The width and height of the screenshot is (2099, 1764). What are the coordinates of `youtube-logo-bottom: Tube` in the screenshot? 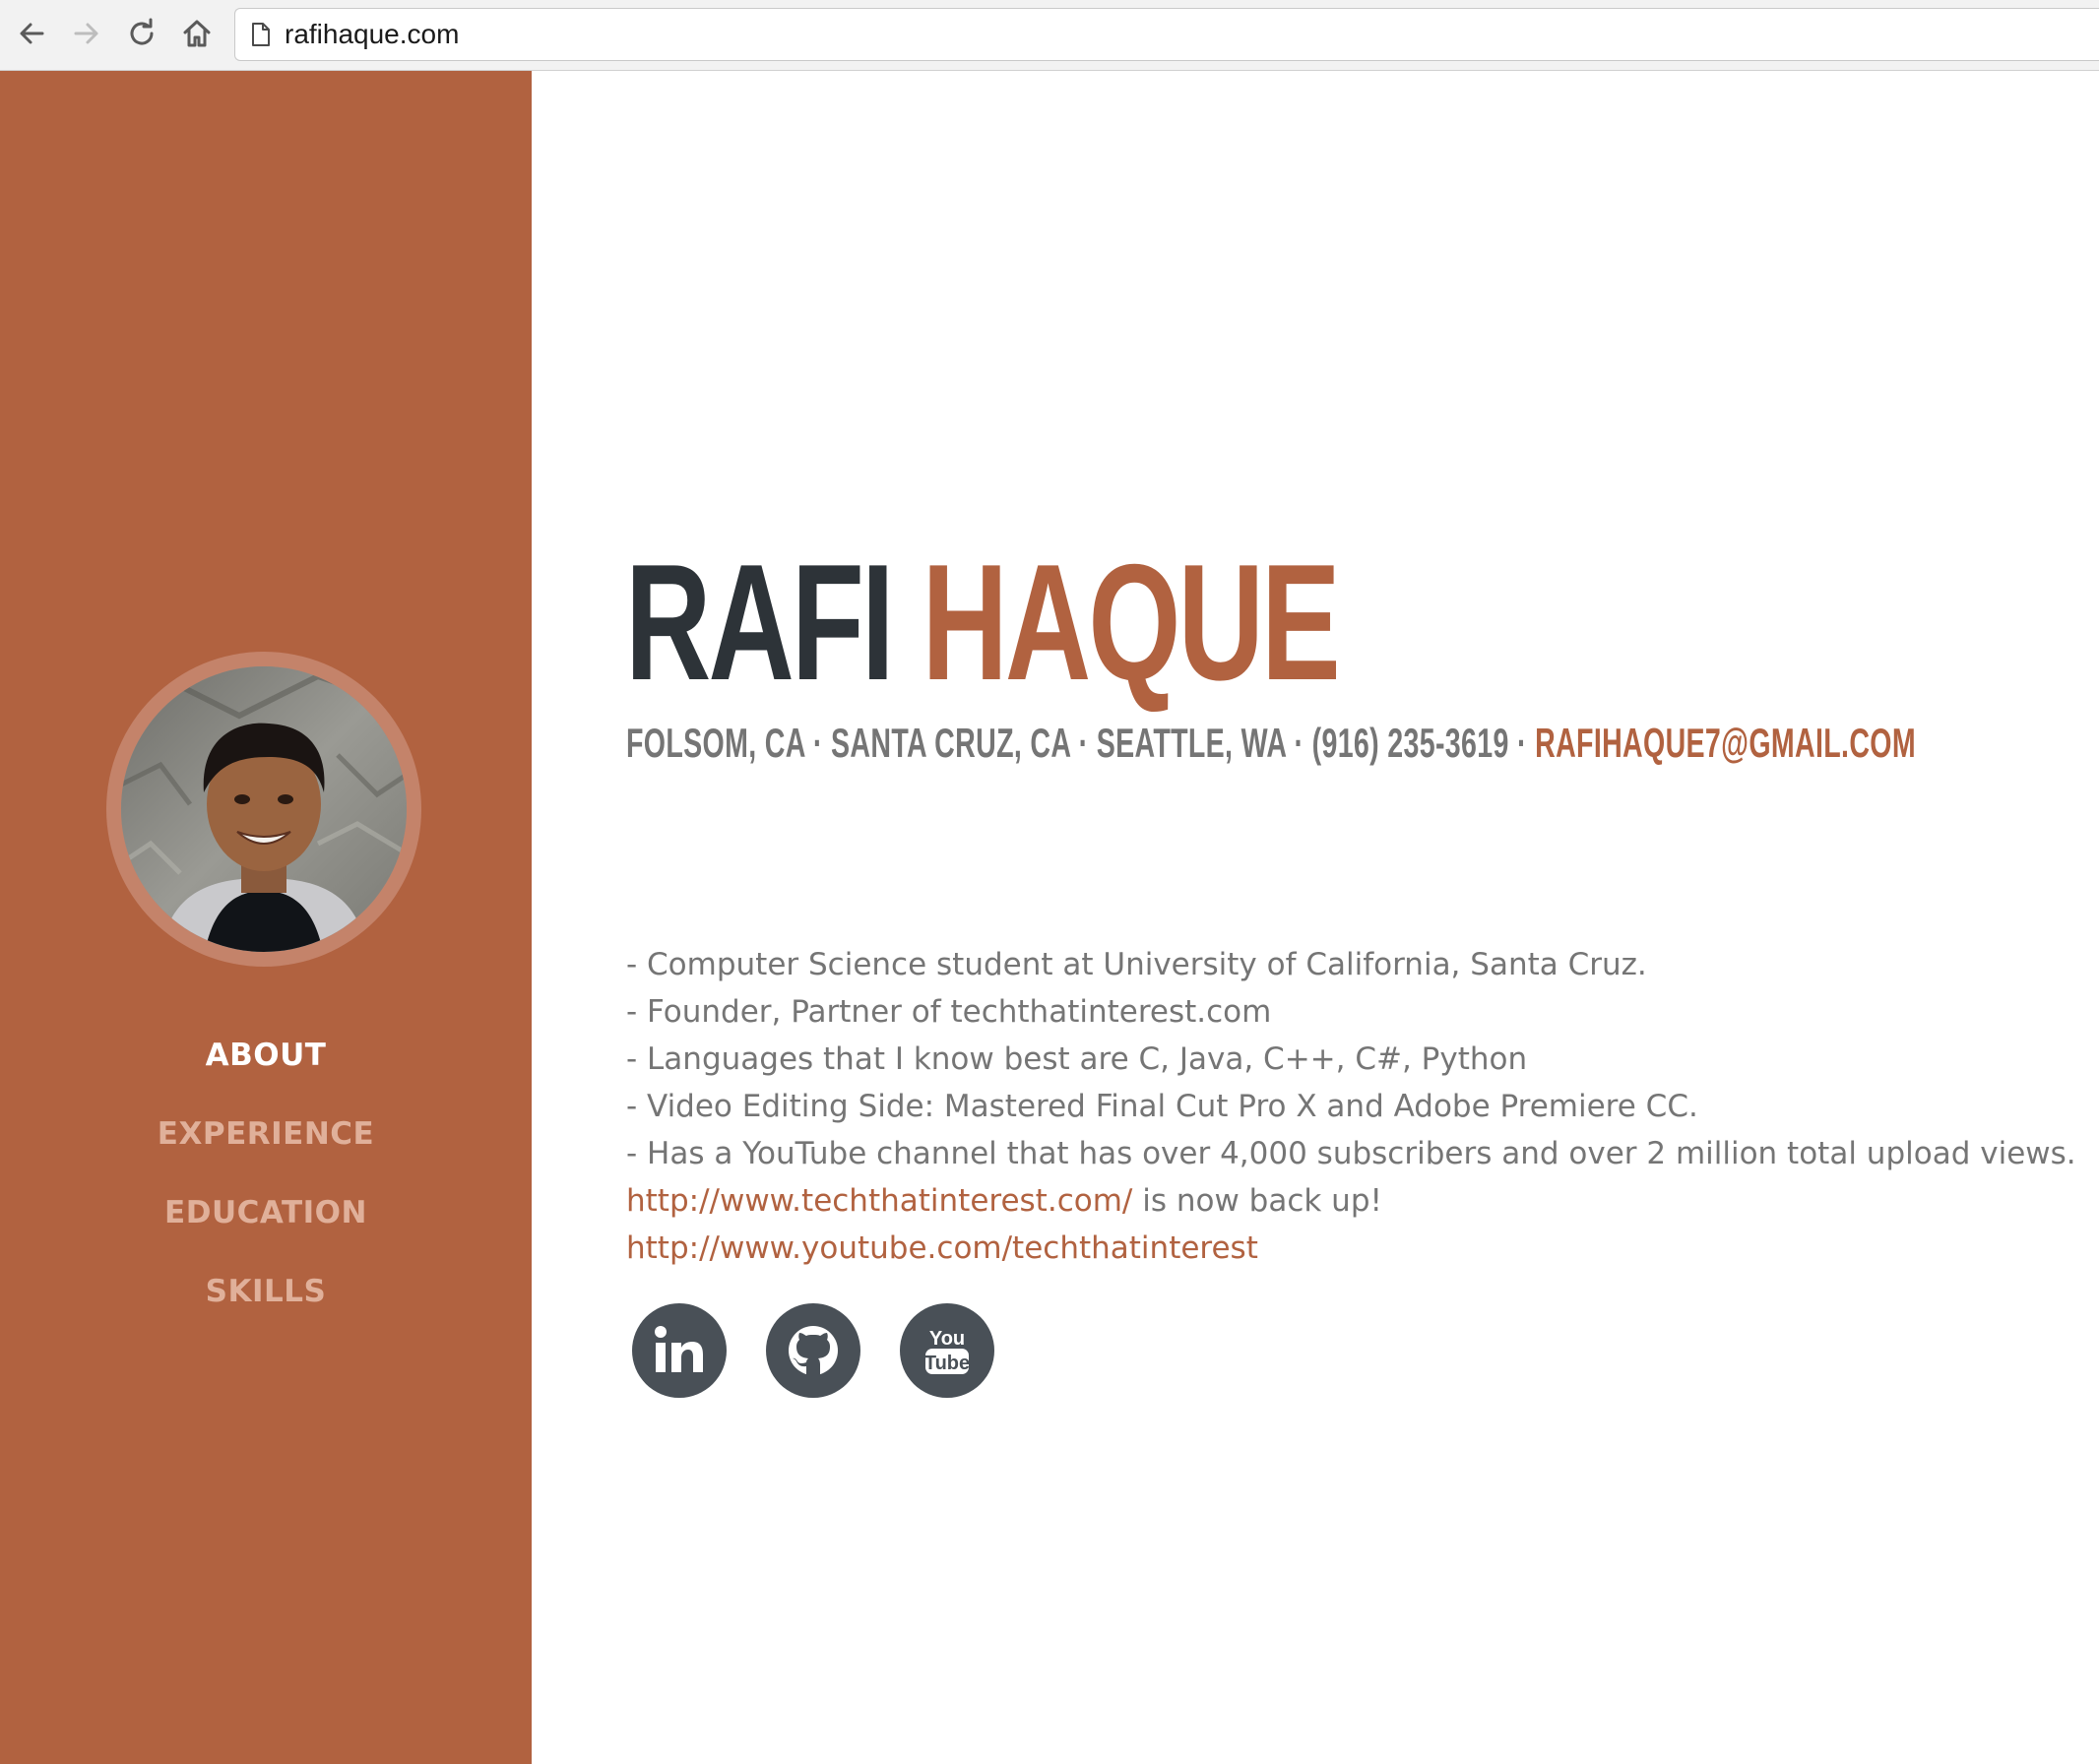 It's located at (947, 1363).